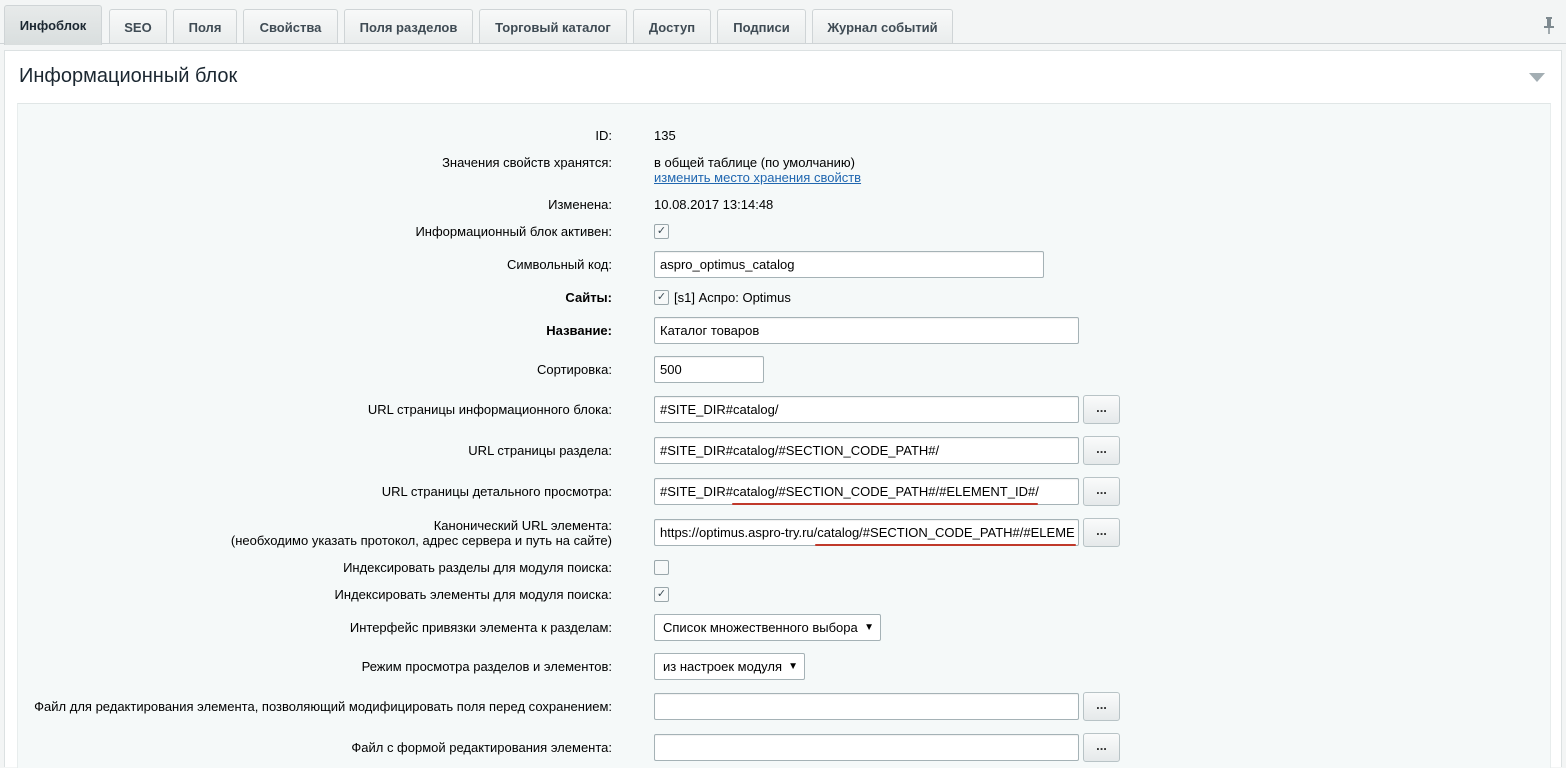  What do you see at coordinates (527, 162) in the screenshot?
I see `storage-label: Значения свойств хранятся:` at bounding box center [527, 162].